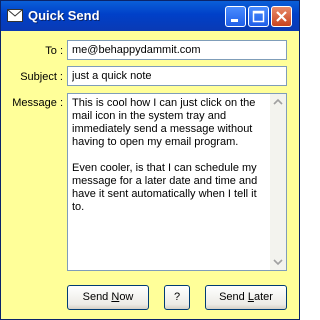 The image size is (320, 320). Describe the element at coordinates (97, 297) in the screenshot. I see `send-now-label-start: Send` at that location.